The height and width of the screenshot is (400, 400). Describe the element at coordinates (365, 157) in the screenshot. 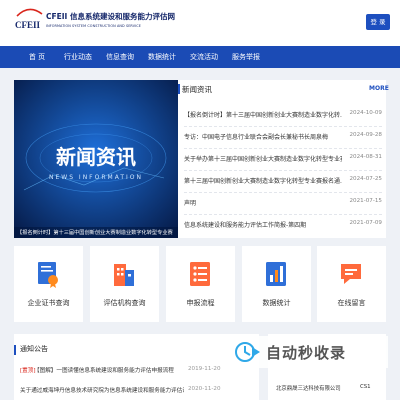

I see `news-item-date: 2024-08-31` at that location.